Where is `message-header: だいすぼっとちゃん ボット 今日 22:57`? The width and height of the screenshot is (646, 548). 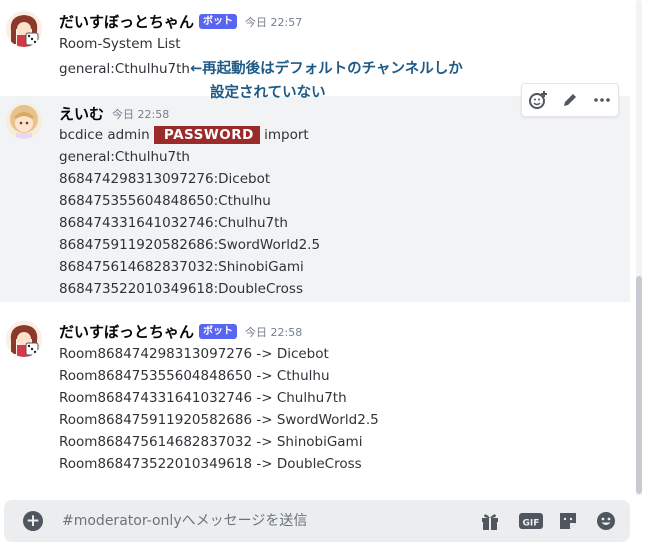 message-header: だいすぼっとちゃん ボット 今日 22:57 is located at coordinates (180, 21).